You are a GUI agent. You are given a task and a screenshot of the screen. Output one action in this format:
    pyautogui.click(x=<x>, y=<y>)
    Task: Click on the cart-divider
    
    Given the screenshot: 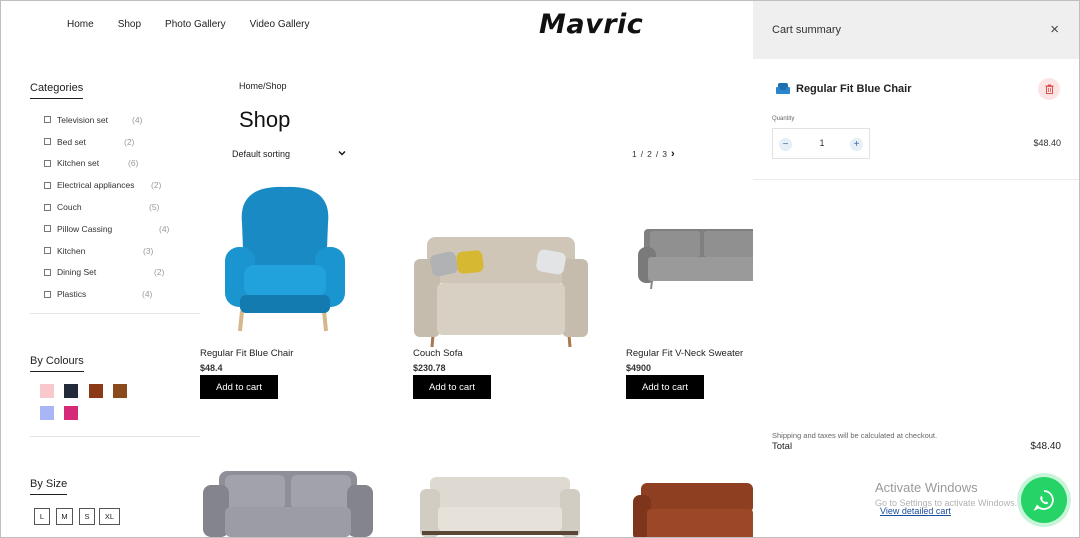 What is the action you would take?
    pyautogui.click(x=916, y=179)
    